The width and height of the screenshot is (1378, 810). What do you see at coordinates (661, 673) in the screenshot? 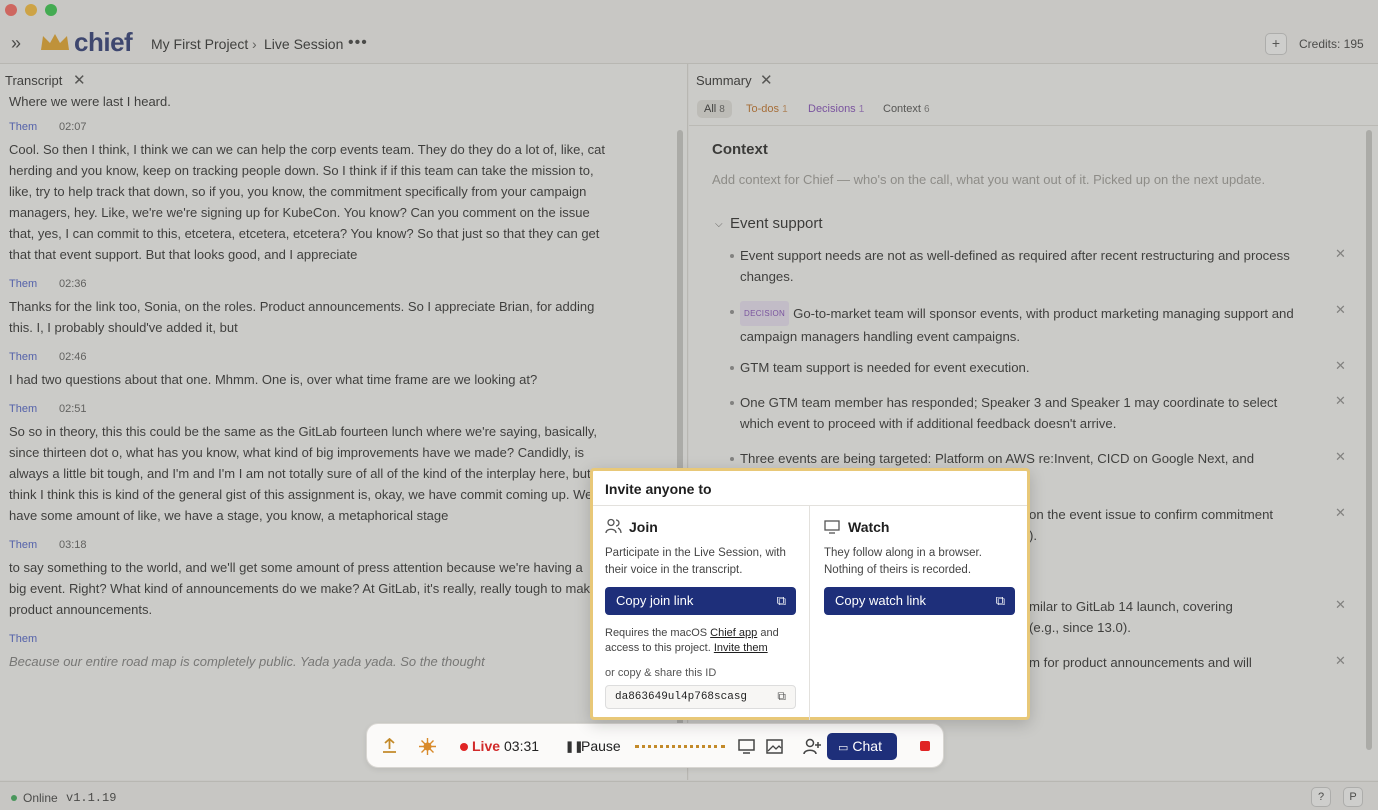
I see `or-copy-label: or copy & share this ID` at bounding box center [661, 673].